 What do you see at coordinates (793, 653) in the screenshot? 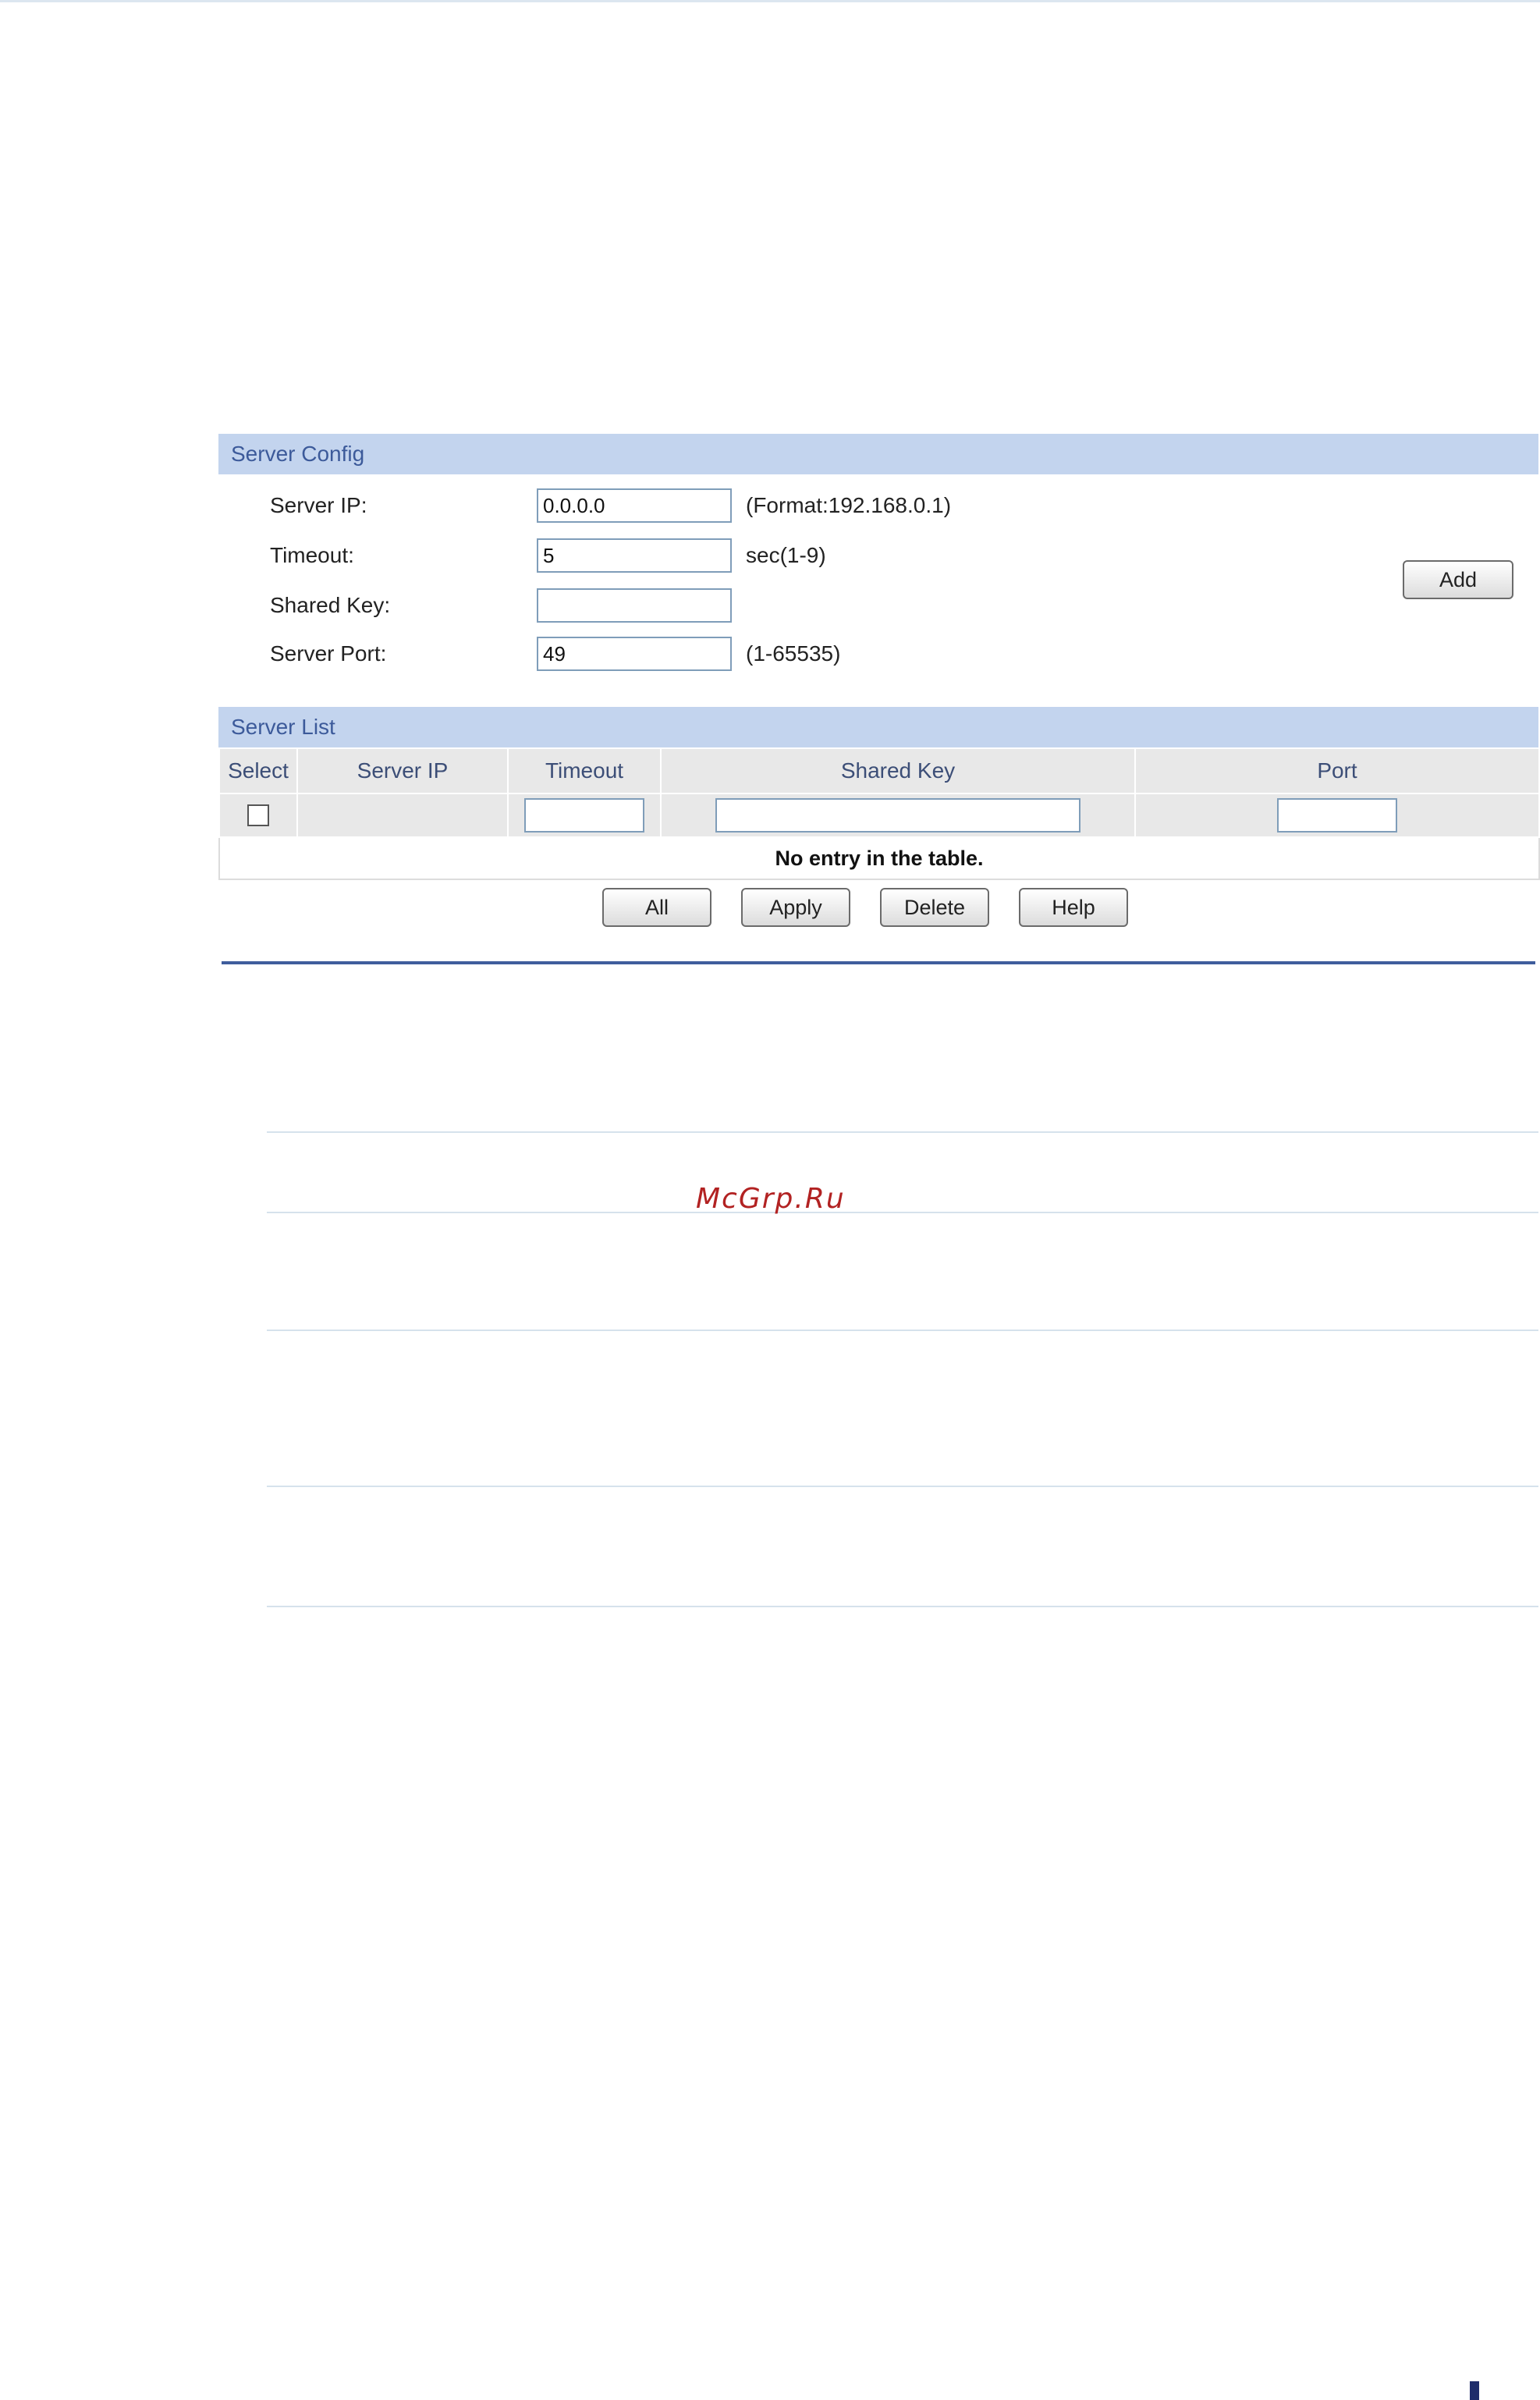
I see `server-port-hint: (1-65535)` at bounding box center [793, 653].